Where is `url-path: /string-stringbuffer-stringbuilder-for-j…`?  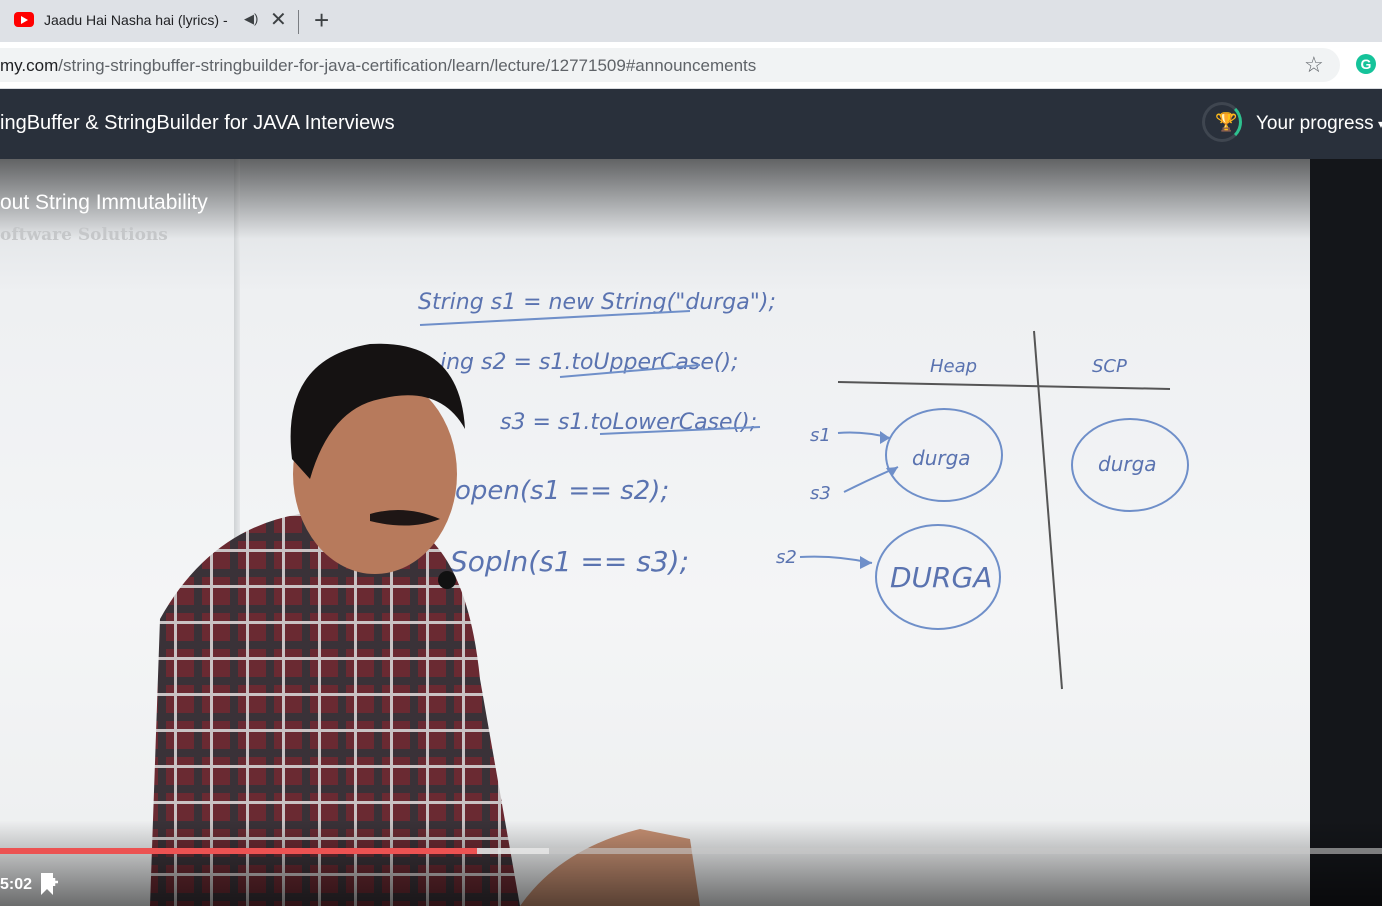 url-path: /string-stringbuffer-stringbuilder-for-j… is located at coordinates (407, 65).